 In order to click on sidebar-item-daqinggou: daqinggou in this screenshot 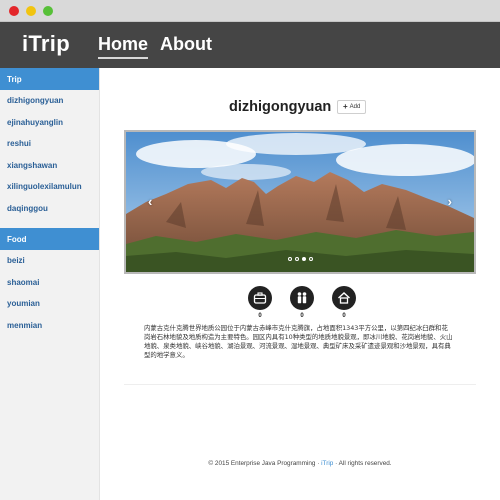, I will do `click(49, 209)`.